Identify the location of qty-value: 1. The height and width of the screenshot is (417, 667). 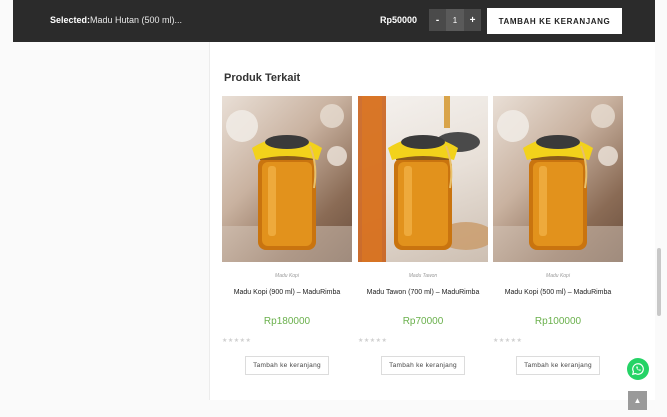
(455, 20).